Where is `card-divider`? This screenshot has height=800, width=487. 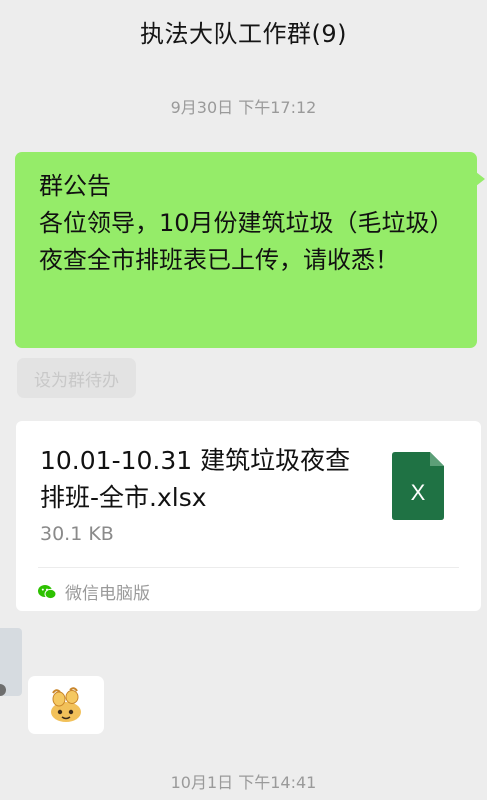
card-divider is located at coordinates (248, 567).